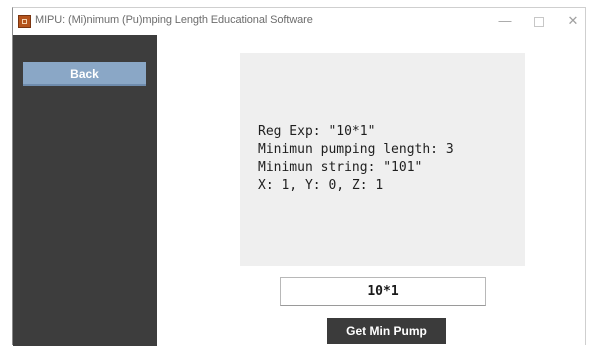 The width and height of the screenshot is (590, 346). I want to click on minimize-icon: —, so click(505, 21).